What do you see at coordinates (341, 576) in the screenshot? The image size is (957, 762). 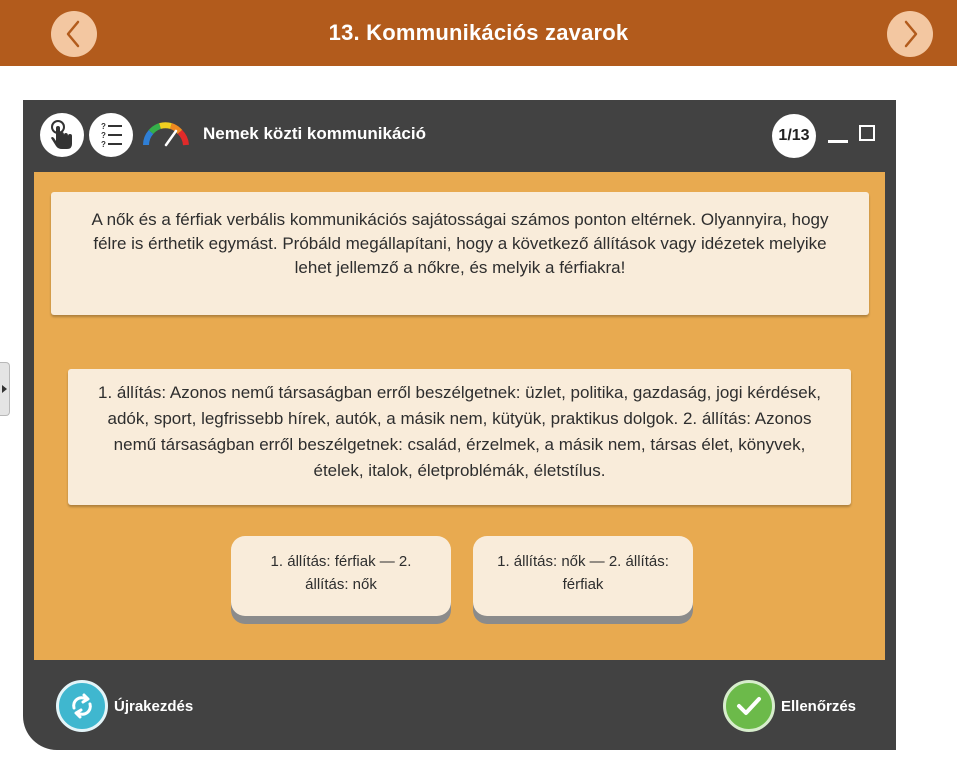 I see `answer-option-1: 1. állítás: férfiak — 2. állítás: nők` at bounding box center [341, 576].